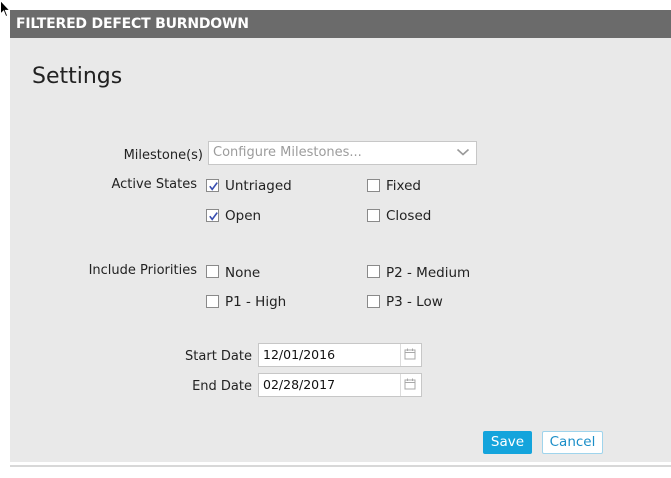 The width and height of the screenshot is (671, 478). I want to click on closed-checkbox-label: Closed, so click(409, 216).